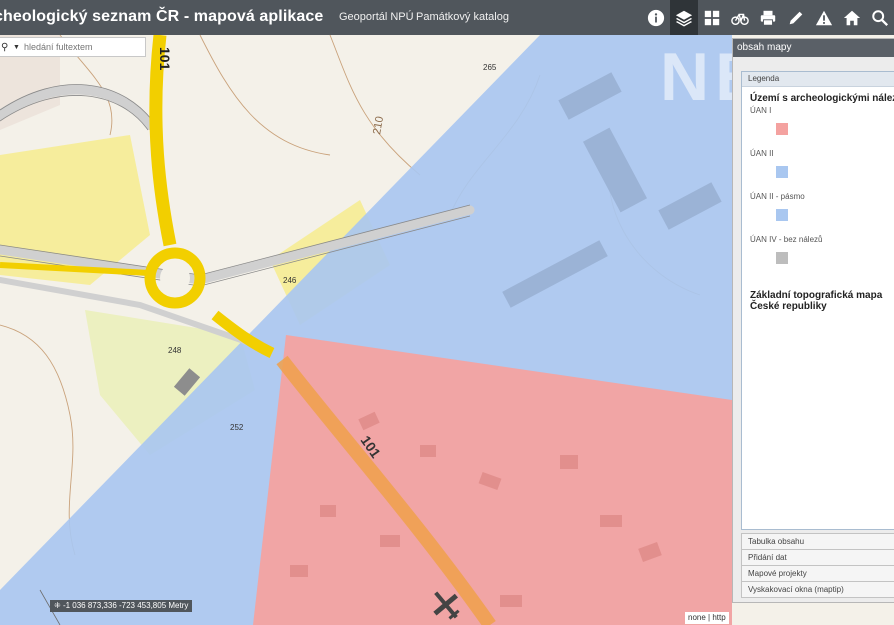 This screenshot has width=894, height=625. I want to click on search-box: ⚲ ▼, so click(73, 47).